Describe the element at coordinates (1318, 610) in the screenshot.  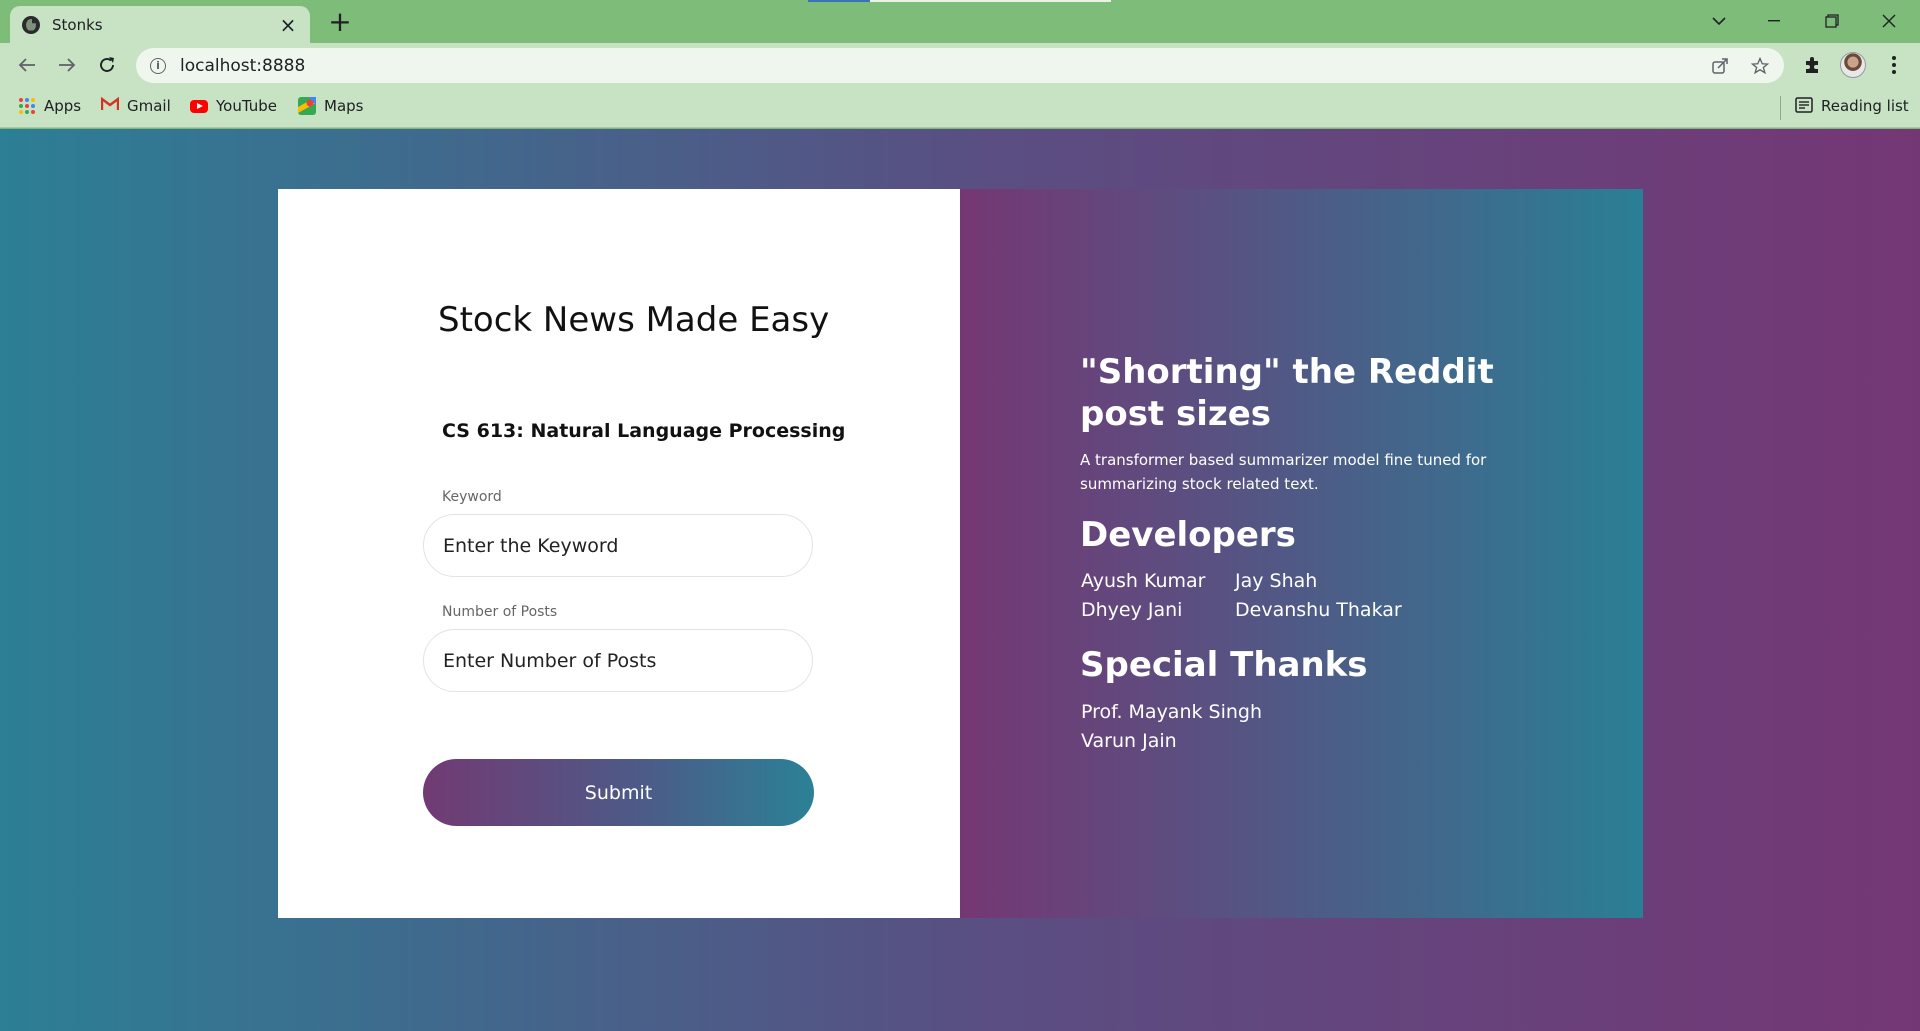
I see `developer-name: Devanshu Thakar` at that location.